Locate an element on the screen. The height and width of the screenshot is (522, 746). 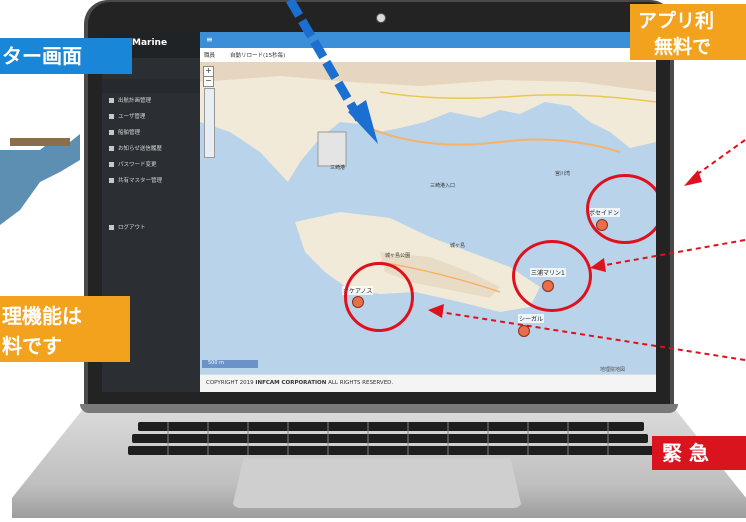
callout-emergency: 緊 急 is located at coordinates (699, 453).